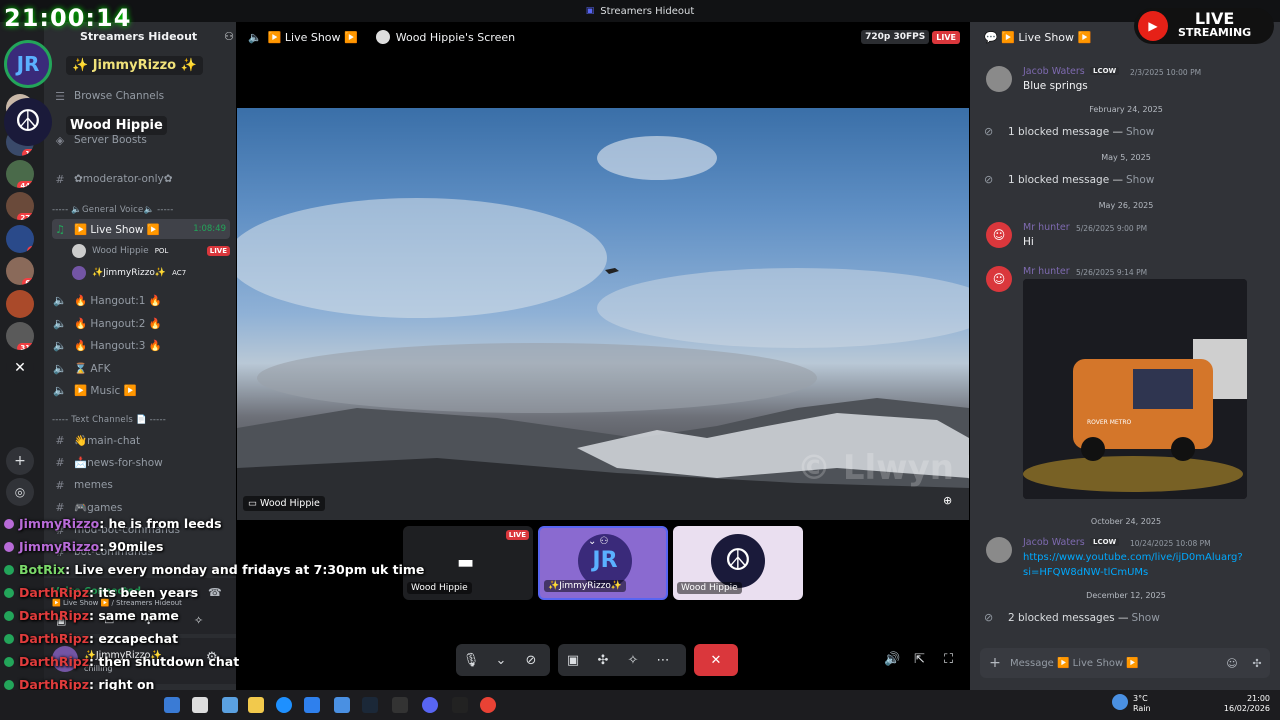 The height and width of the screenshot is (720, 1280). I want to click on voice-member: ✨JimmyRizzo✨ AC7, so click(151, 273).